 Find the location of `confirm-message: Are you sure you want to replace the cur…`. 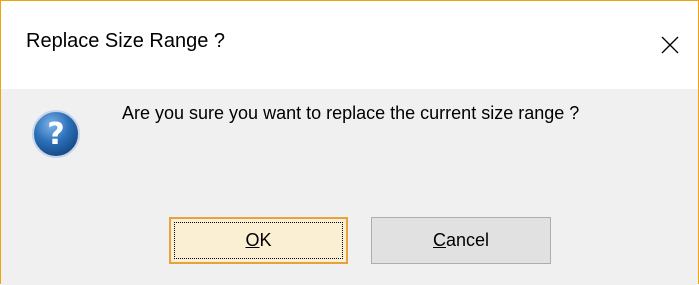

confirm-message: Are you sure you want to replace the cur… is located at coordinates (351, 113).